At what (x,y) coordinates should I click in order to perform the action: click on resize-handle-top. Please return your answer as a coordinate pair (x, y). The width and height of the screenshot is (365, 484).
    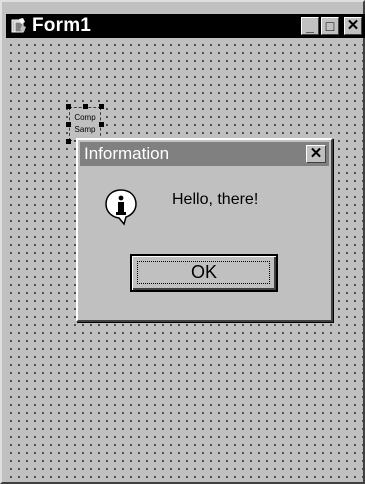
    Looking at the image, I should click on (85, 106).